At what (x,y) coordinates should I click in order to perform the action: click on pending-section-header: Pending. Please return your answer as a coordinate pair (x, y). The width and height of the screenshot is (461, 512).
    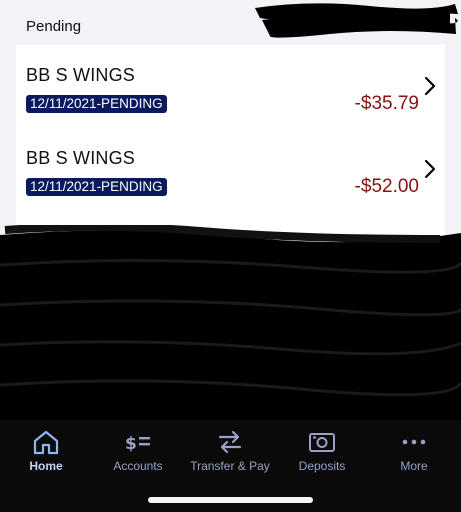
    Looking at the image, I should click on (54, 26).